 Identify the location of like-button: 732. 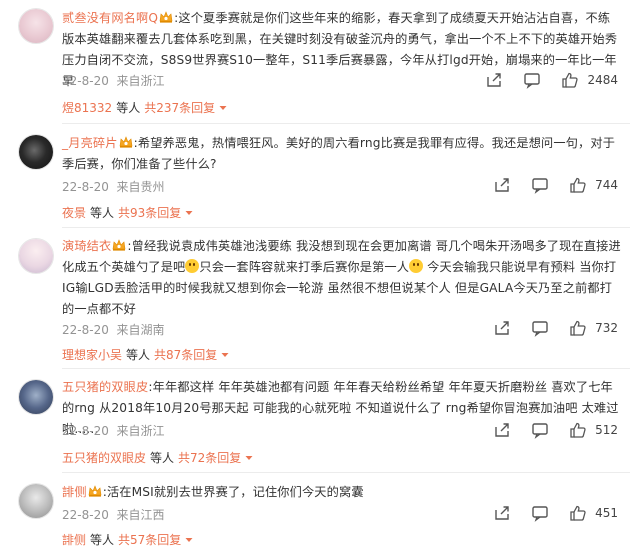
(593, 328).